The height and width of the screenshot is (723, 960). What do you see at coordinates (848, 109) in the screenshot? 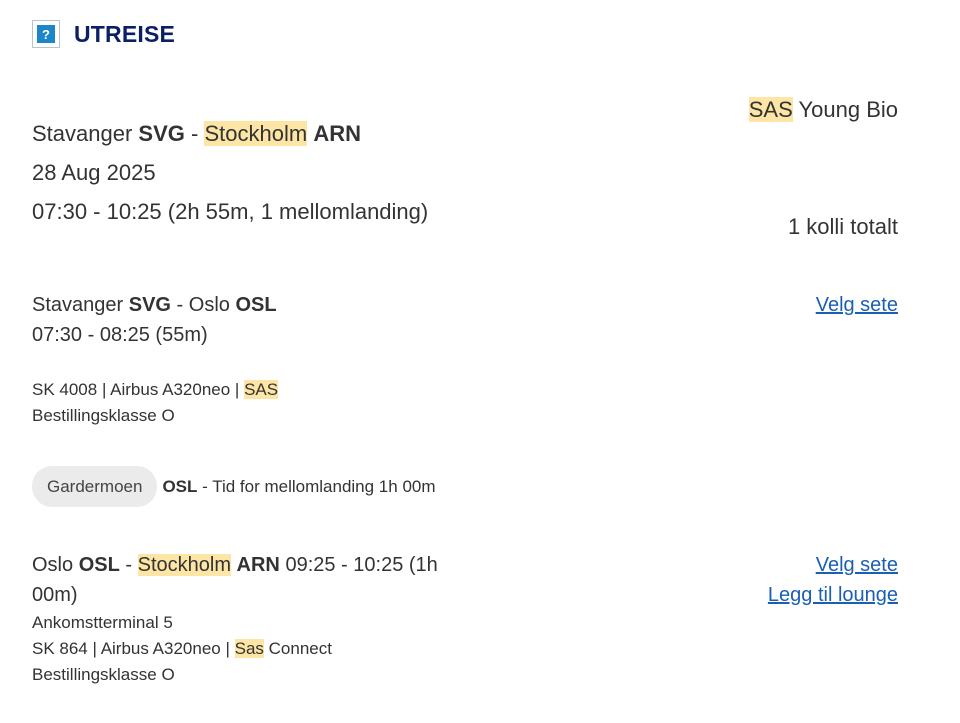
I see `fare-product: Young Bio` at bounding box center [848, 109].